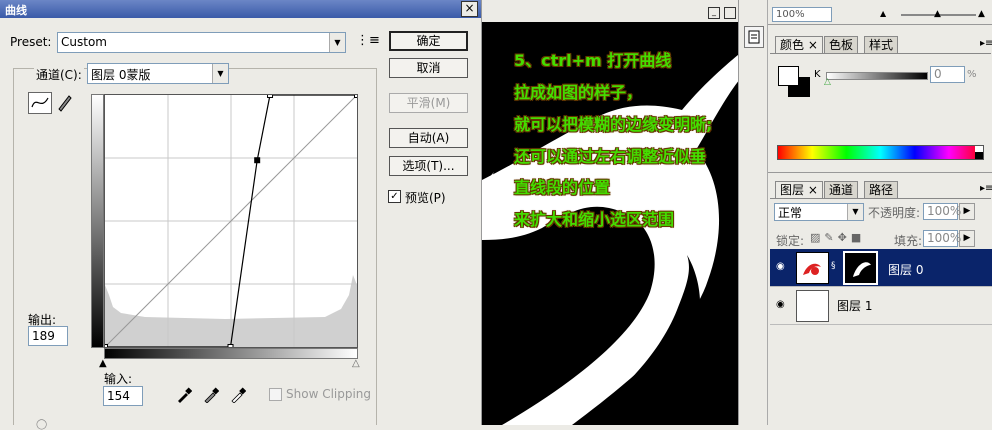 The height and width of the screenshot is (430, 992). Describe the element at coordinates (394, 196) in the screenshot. I see `preview-checkbox: ✓` at that location.